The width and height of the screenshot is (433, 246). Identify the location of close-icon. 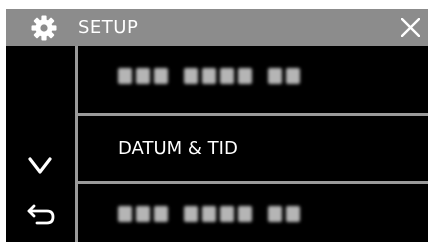
(410, 27).